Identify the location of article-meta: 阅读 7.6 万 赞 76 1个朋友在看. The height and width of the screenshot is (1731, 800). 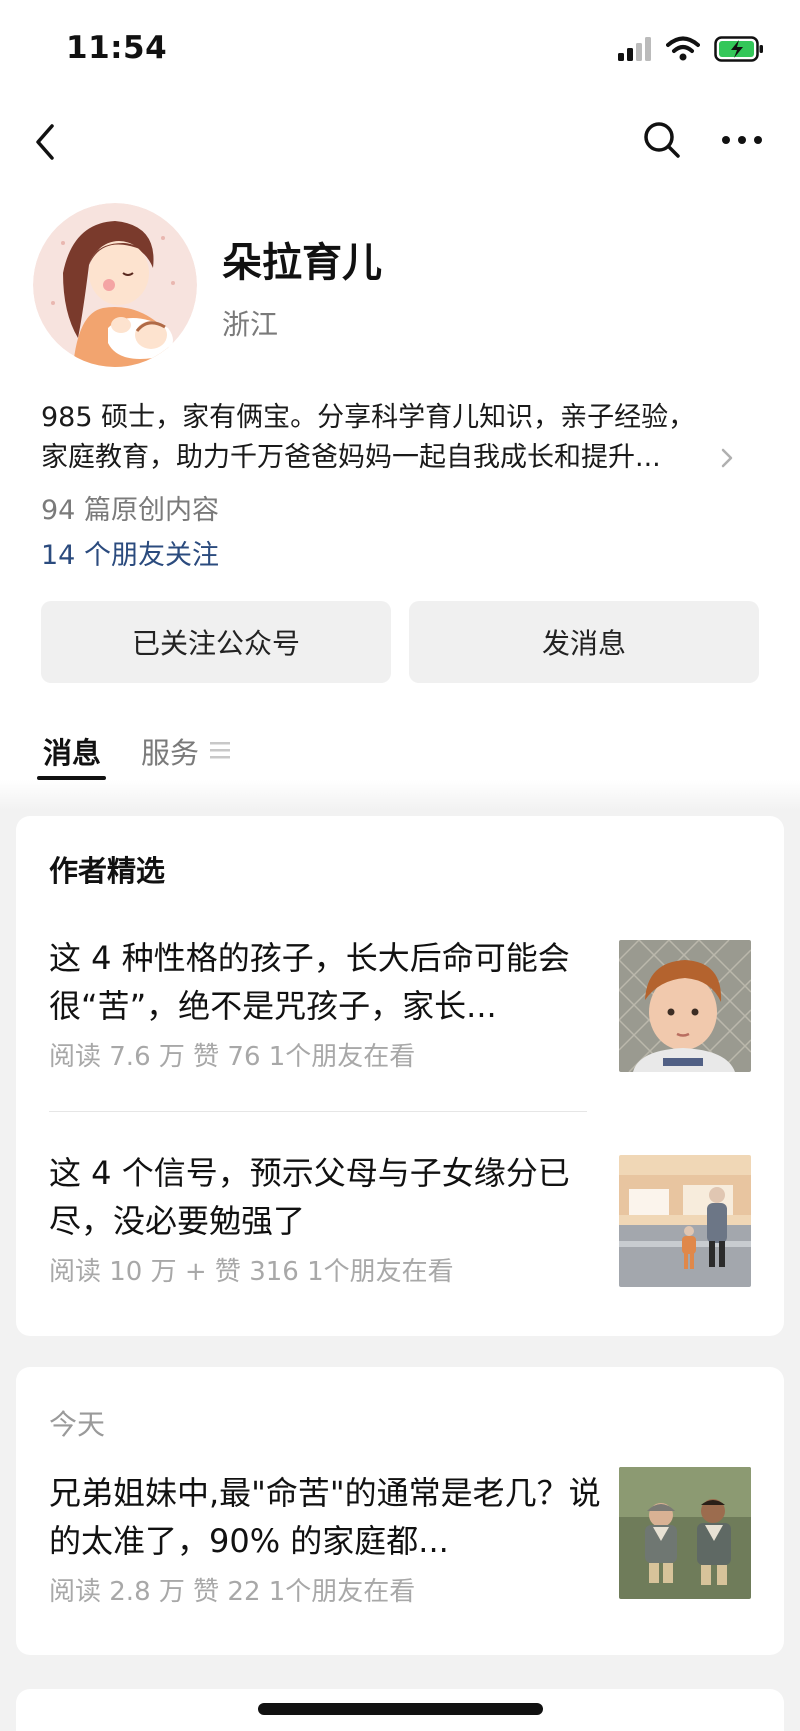
(232, 1057).